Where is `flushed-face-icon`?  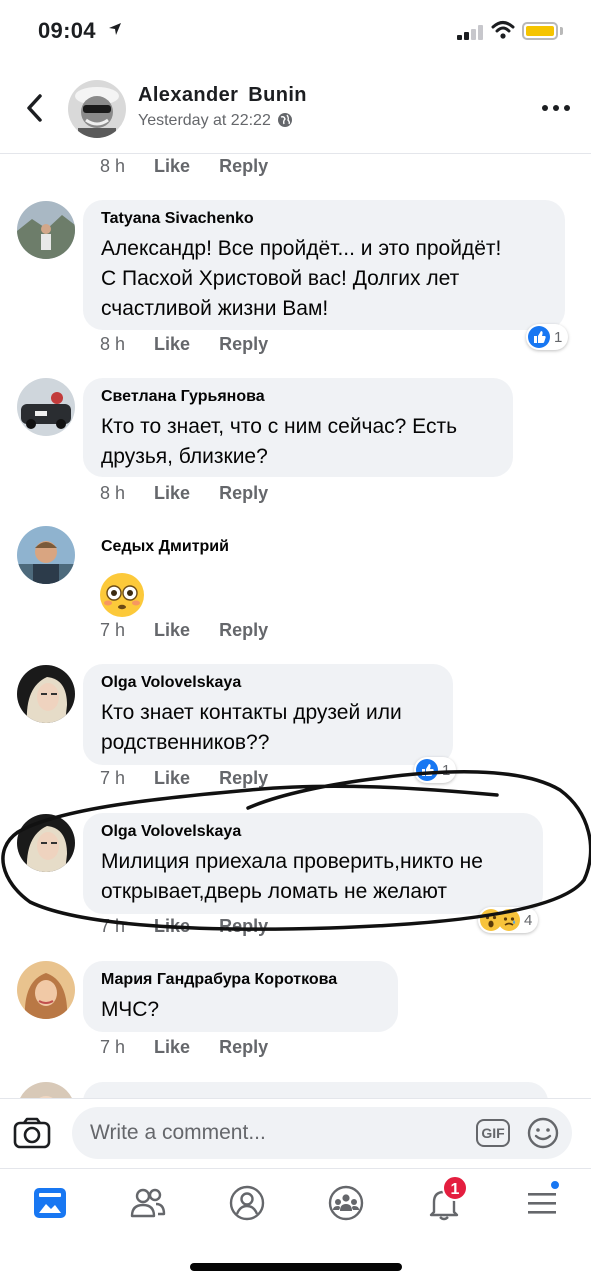 flushed-face-icon is located at coordinates (122, 597).